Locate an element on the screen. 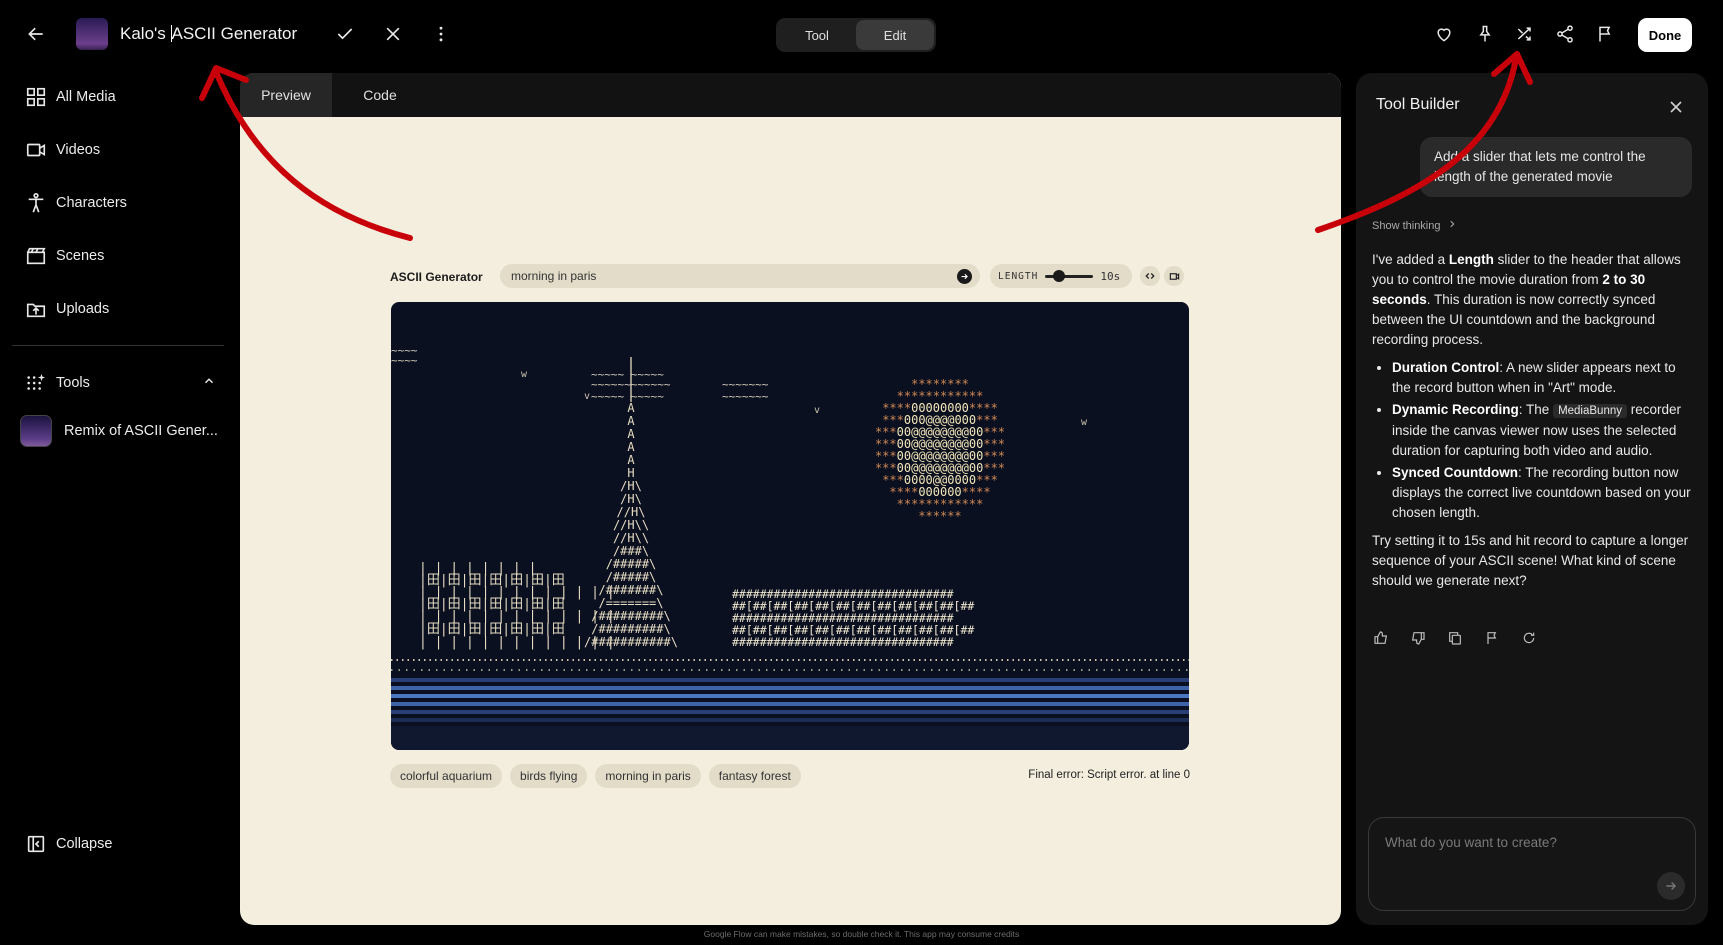 The image size is (1723, 945). back-arrow-icon is located at coordinates (36, 34).